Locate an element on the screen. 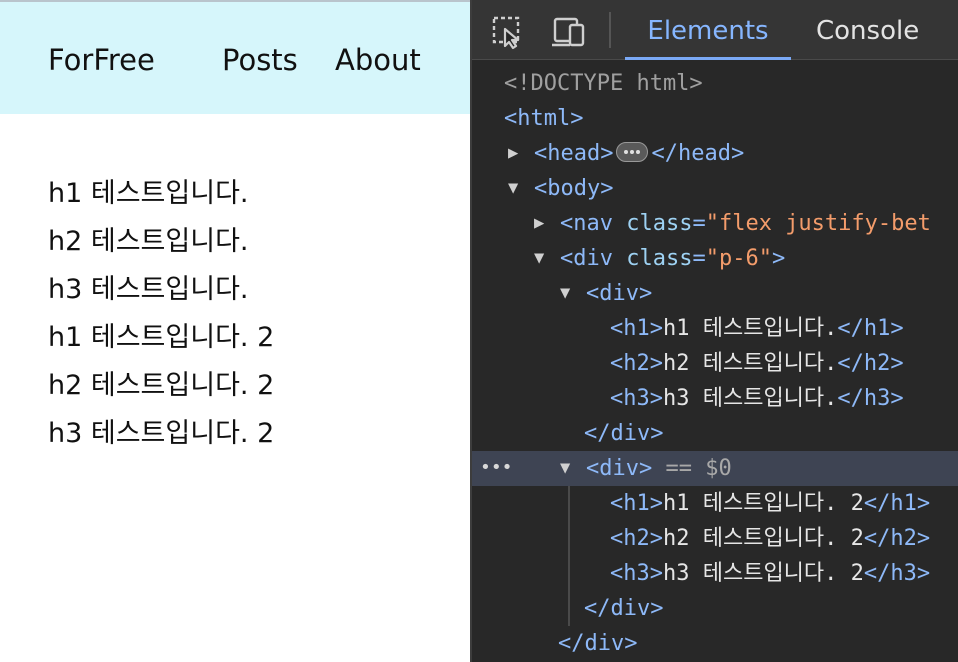 The width and height of the screenshot is (958, 662). heading-h3-second: h3 테스트입니다. 2 is located at coordinates (161, 433).